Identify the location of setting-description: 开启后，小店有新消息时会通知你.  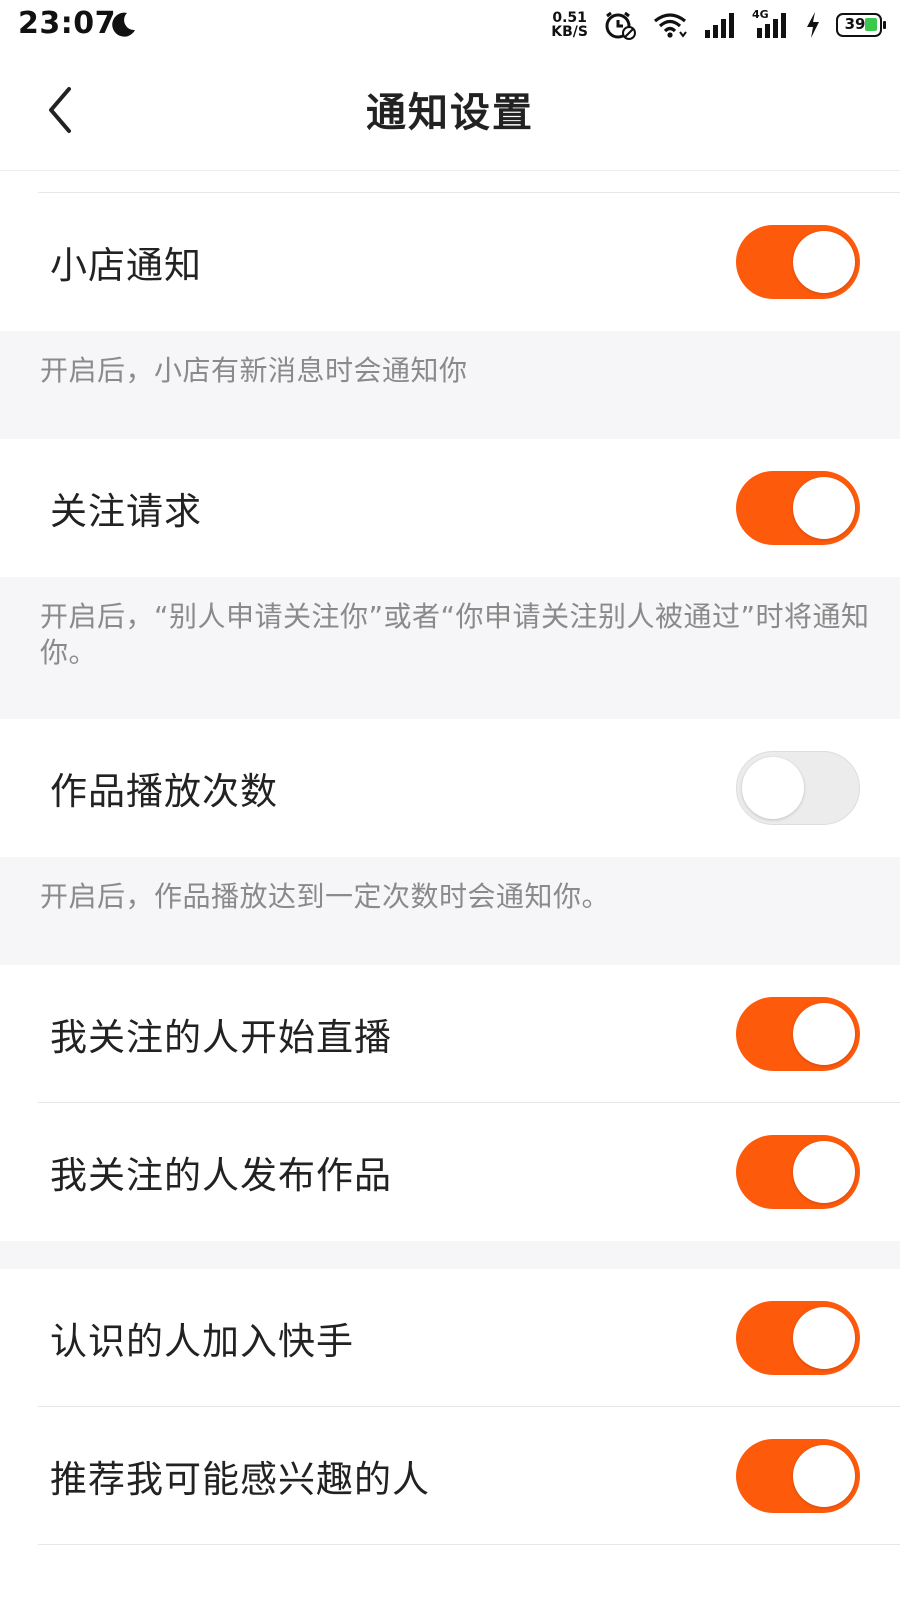
(450, 385).